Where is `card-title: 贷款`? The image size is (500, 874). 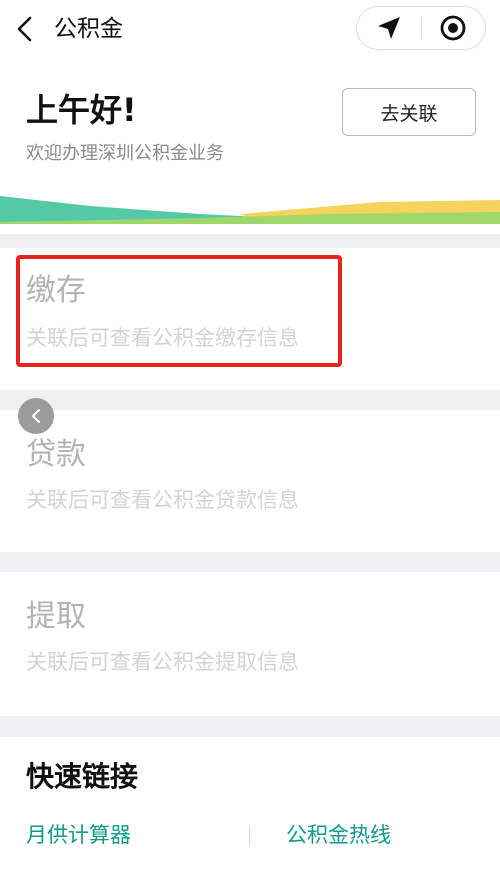 card-title: 贷款 is located at coordinates (56, 454).